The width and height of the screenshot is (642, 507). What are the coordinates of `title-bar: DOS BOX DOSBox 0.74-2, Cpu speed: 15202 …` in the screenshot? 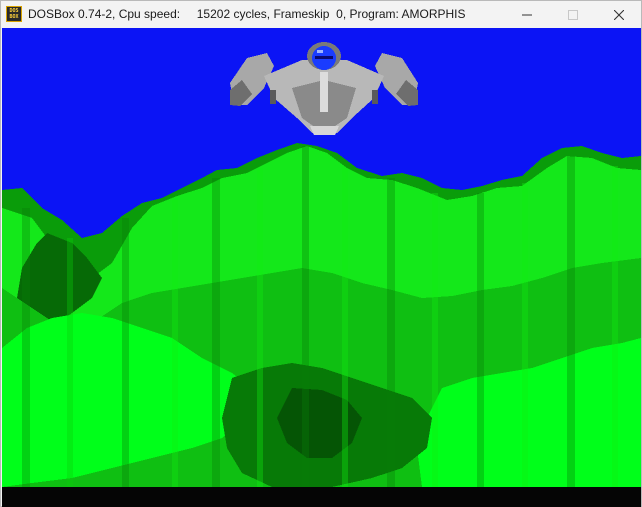 It's located at (321, 14).